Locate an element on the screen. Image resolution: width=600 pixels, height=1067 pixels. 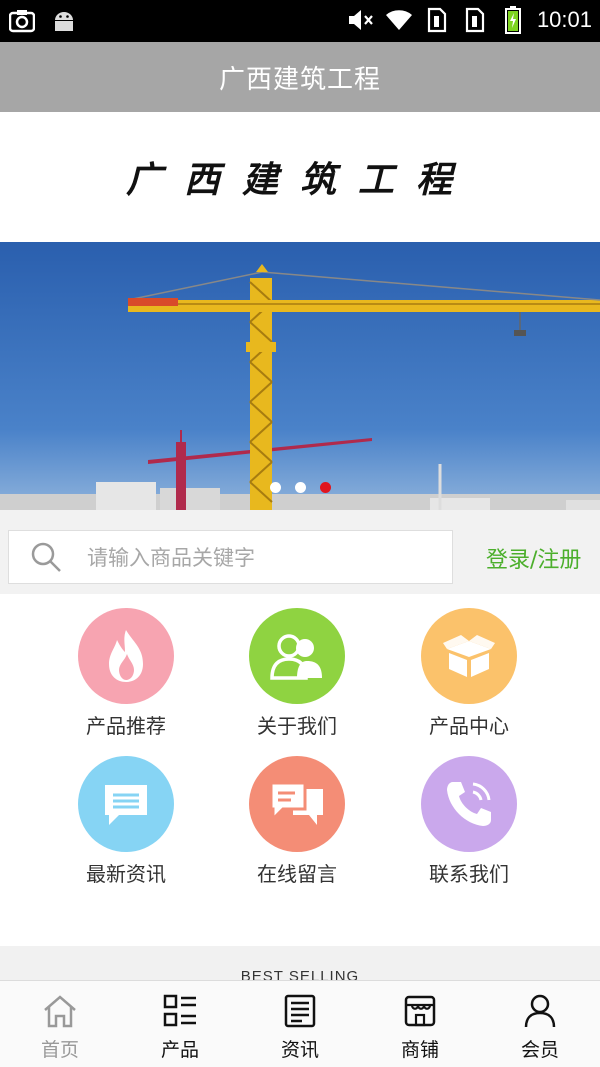
screenshot-icon is located at coordinates (22, 21).